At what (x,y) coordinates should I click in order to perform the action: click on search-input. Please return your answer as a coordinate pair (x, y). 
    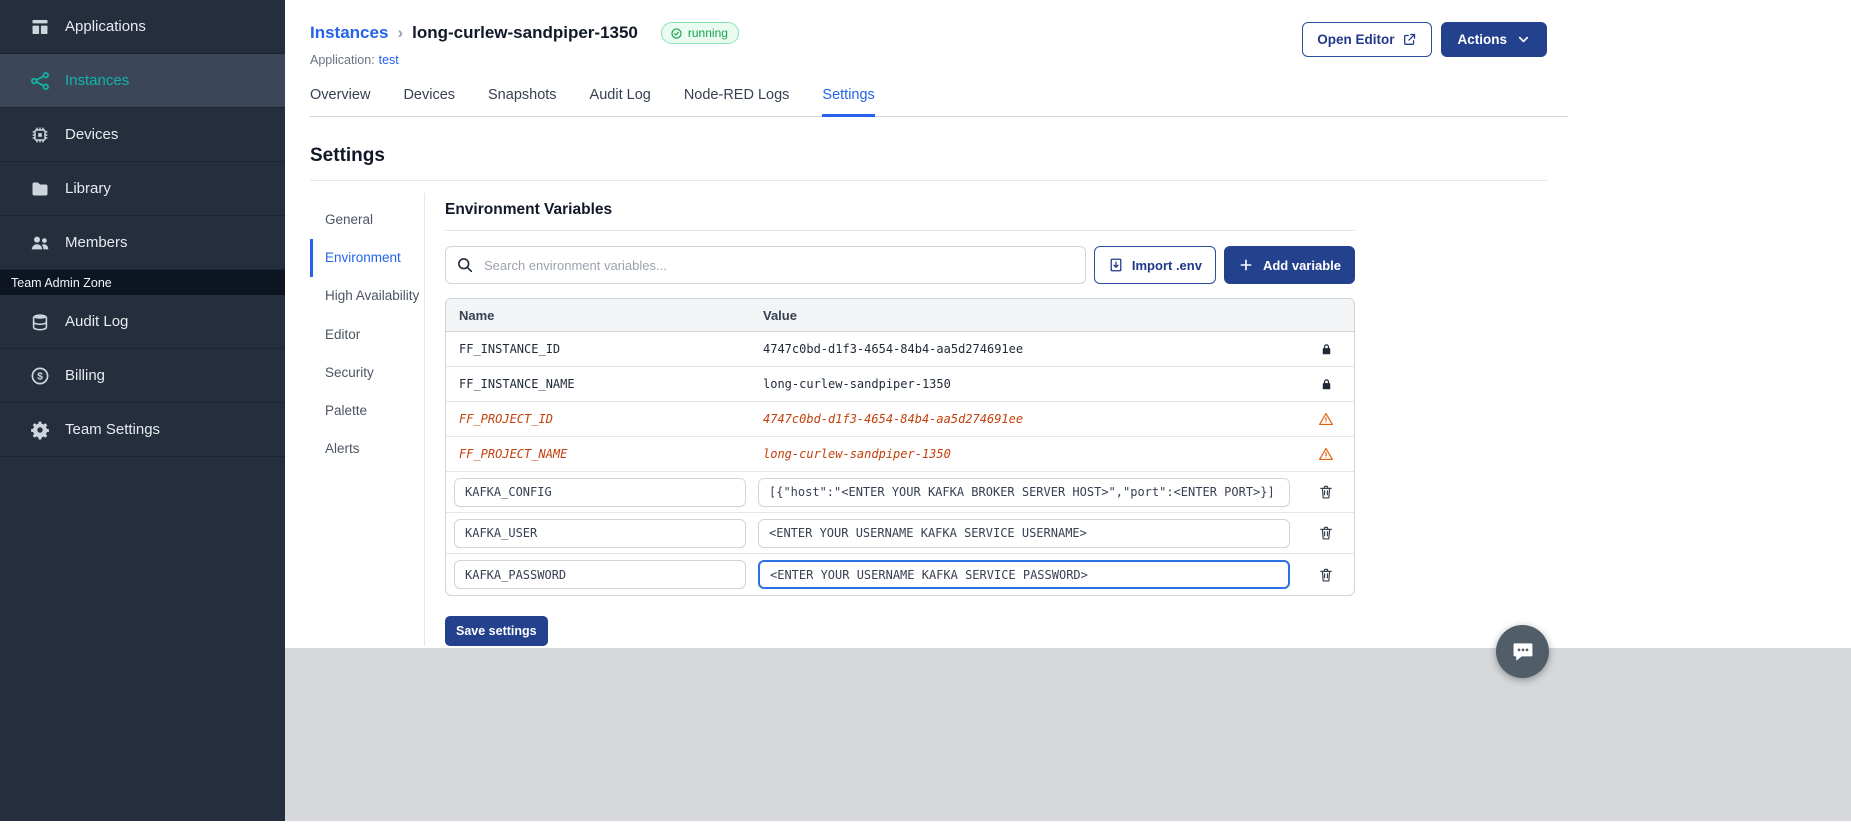
    Looking at the image, I should click on (765, 265).